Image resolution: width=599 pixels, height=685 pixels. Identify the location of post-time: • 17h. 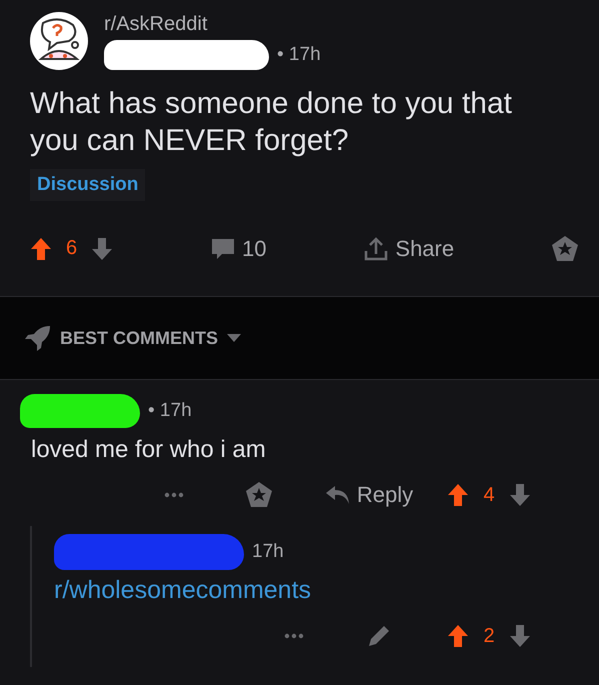
(299, 55).